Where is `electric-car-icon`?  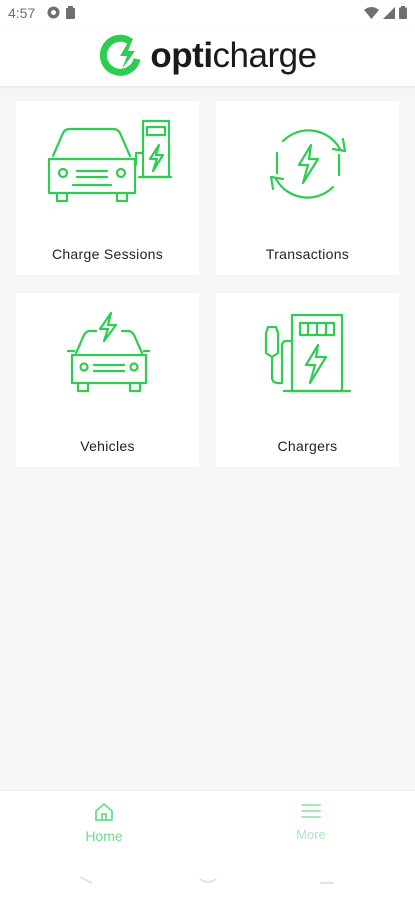 electric-car-icon is located at coordinates (108, 352).